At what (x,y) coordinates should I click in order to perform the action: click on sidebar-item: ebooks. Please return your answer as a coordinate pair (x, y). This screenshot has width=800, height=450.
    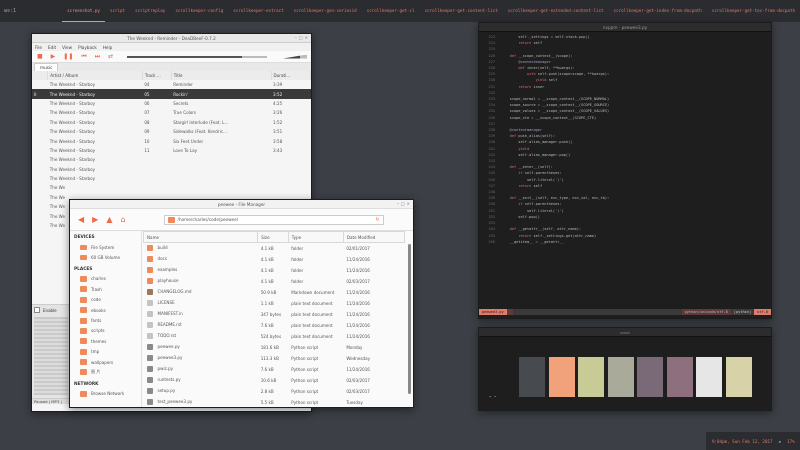
    Looking at the image, I should click on (105, 310).